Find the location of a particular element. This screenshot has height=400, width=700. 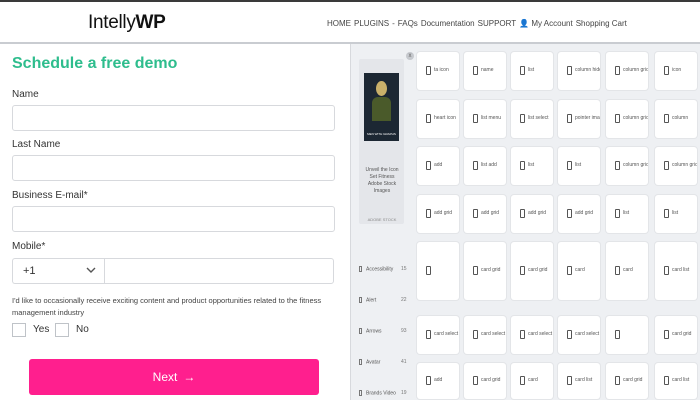

list-item: Alert is located at coordinates (367, 300).